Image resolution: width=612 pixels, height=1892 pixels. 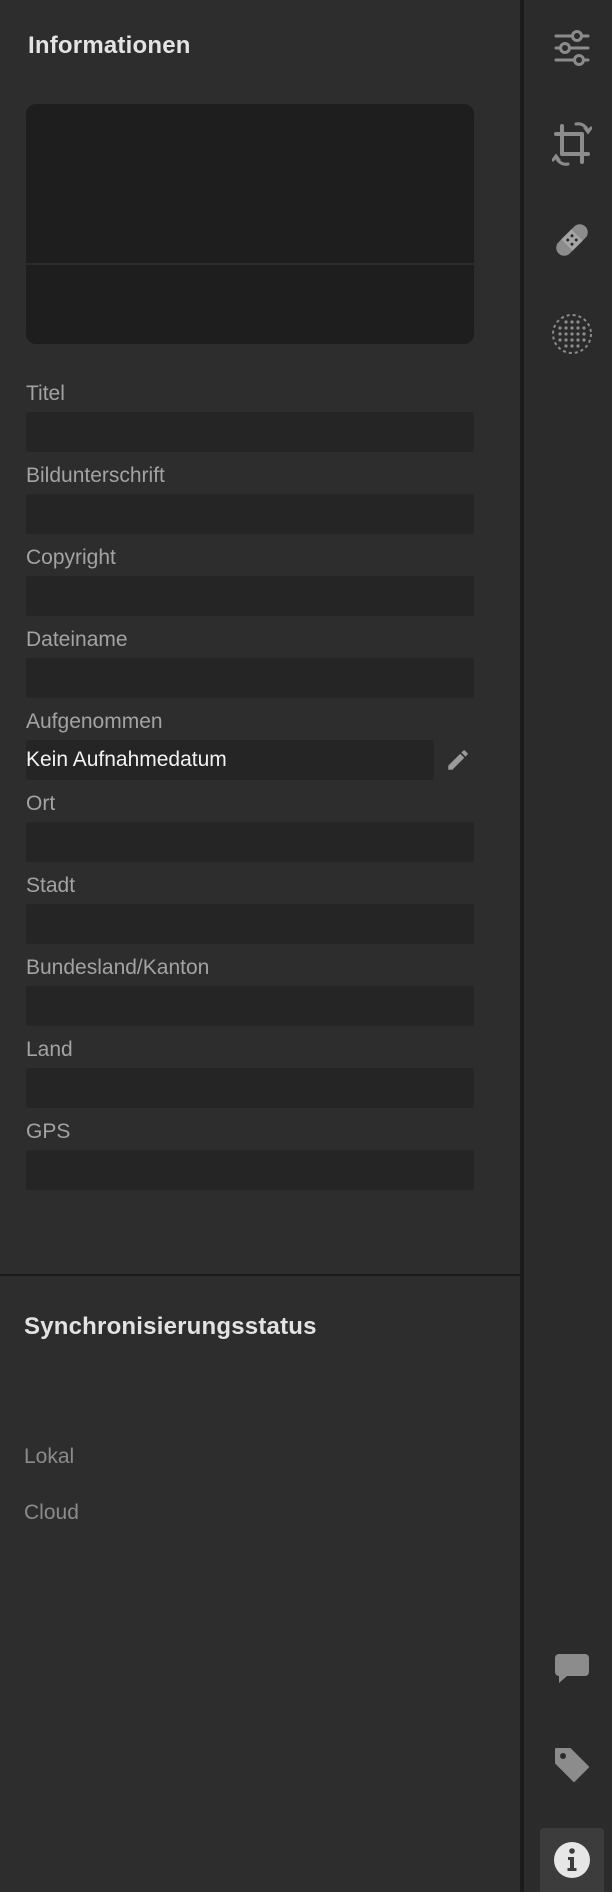 I want to click on filename-label: Dateiname, so click(x=77, y=639).